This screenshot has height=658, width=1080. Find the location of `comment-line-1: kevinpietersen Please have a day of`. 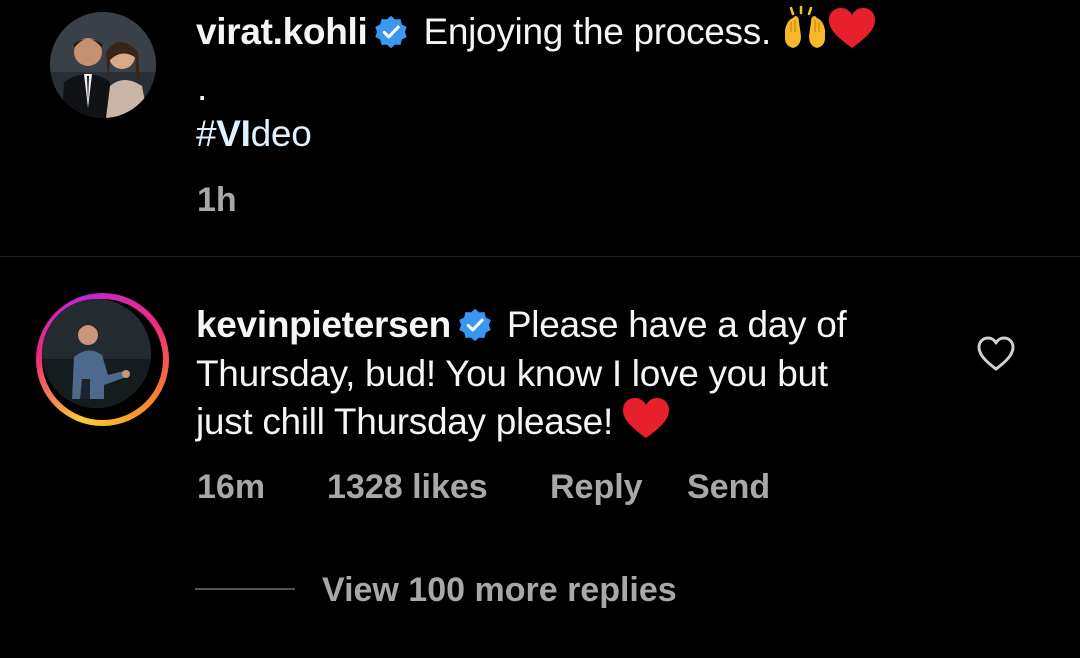

comment-line-1: kevinpietersen Please have a day of is located at coordinates (521, 325).